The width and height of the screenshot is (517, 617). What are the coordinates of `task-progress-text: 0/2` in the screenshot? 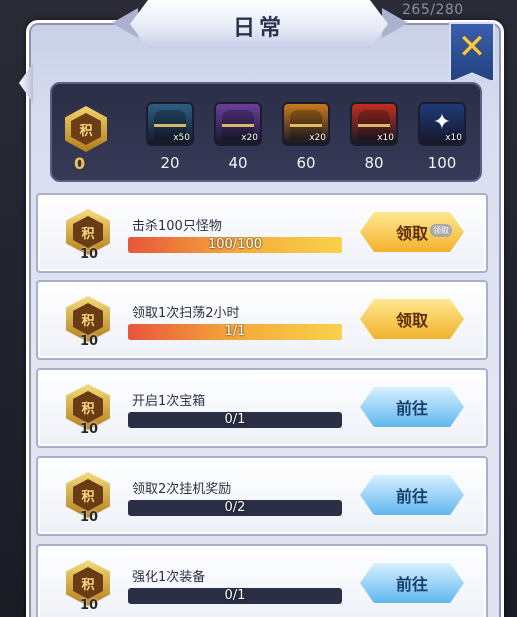 It's located at (235, 507).